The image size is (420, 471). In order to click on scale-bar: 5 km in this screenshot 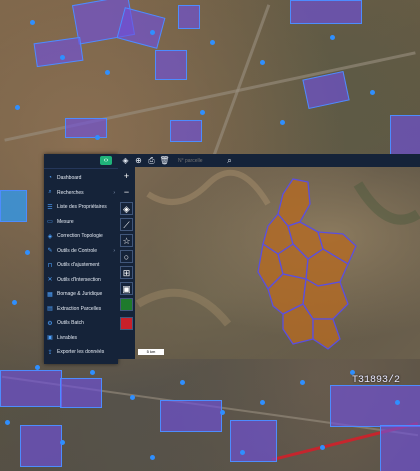, I will do `click(151, 352)`.